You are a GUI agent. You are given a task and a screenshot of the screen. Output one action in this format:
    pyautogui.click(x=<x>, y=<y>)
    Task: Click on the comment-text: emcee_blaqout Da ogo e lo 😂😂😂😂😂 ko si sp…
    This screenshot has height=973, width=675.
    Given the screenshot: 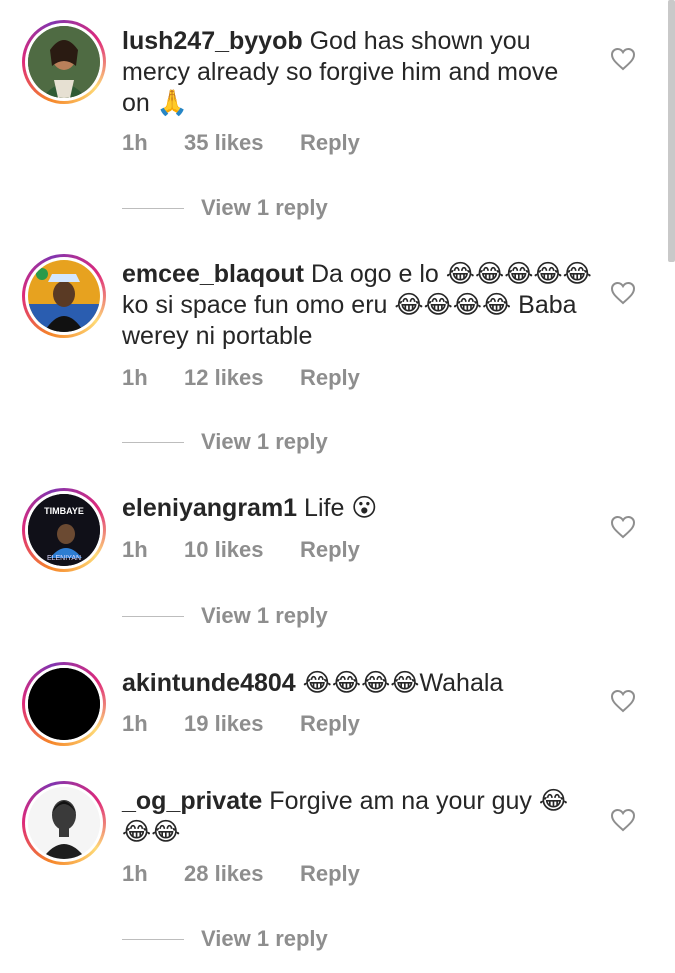 What is the action you would take?
    pyautogui.click(x=357, y=305)
    